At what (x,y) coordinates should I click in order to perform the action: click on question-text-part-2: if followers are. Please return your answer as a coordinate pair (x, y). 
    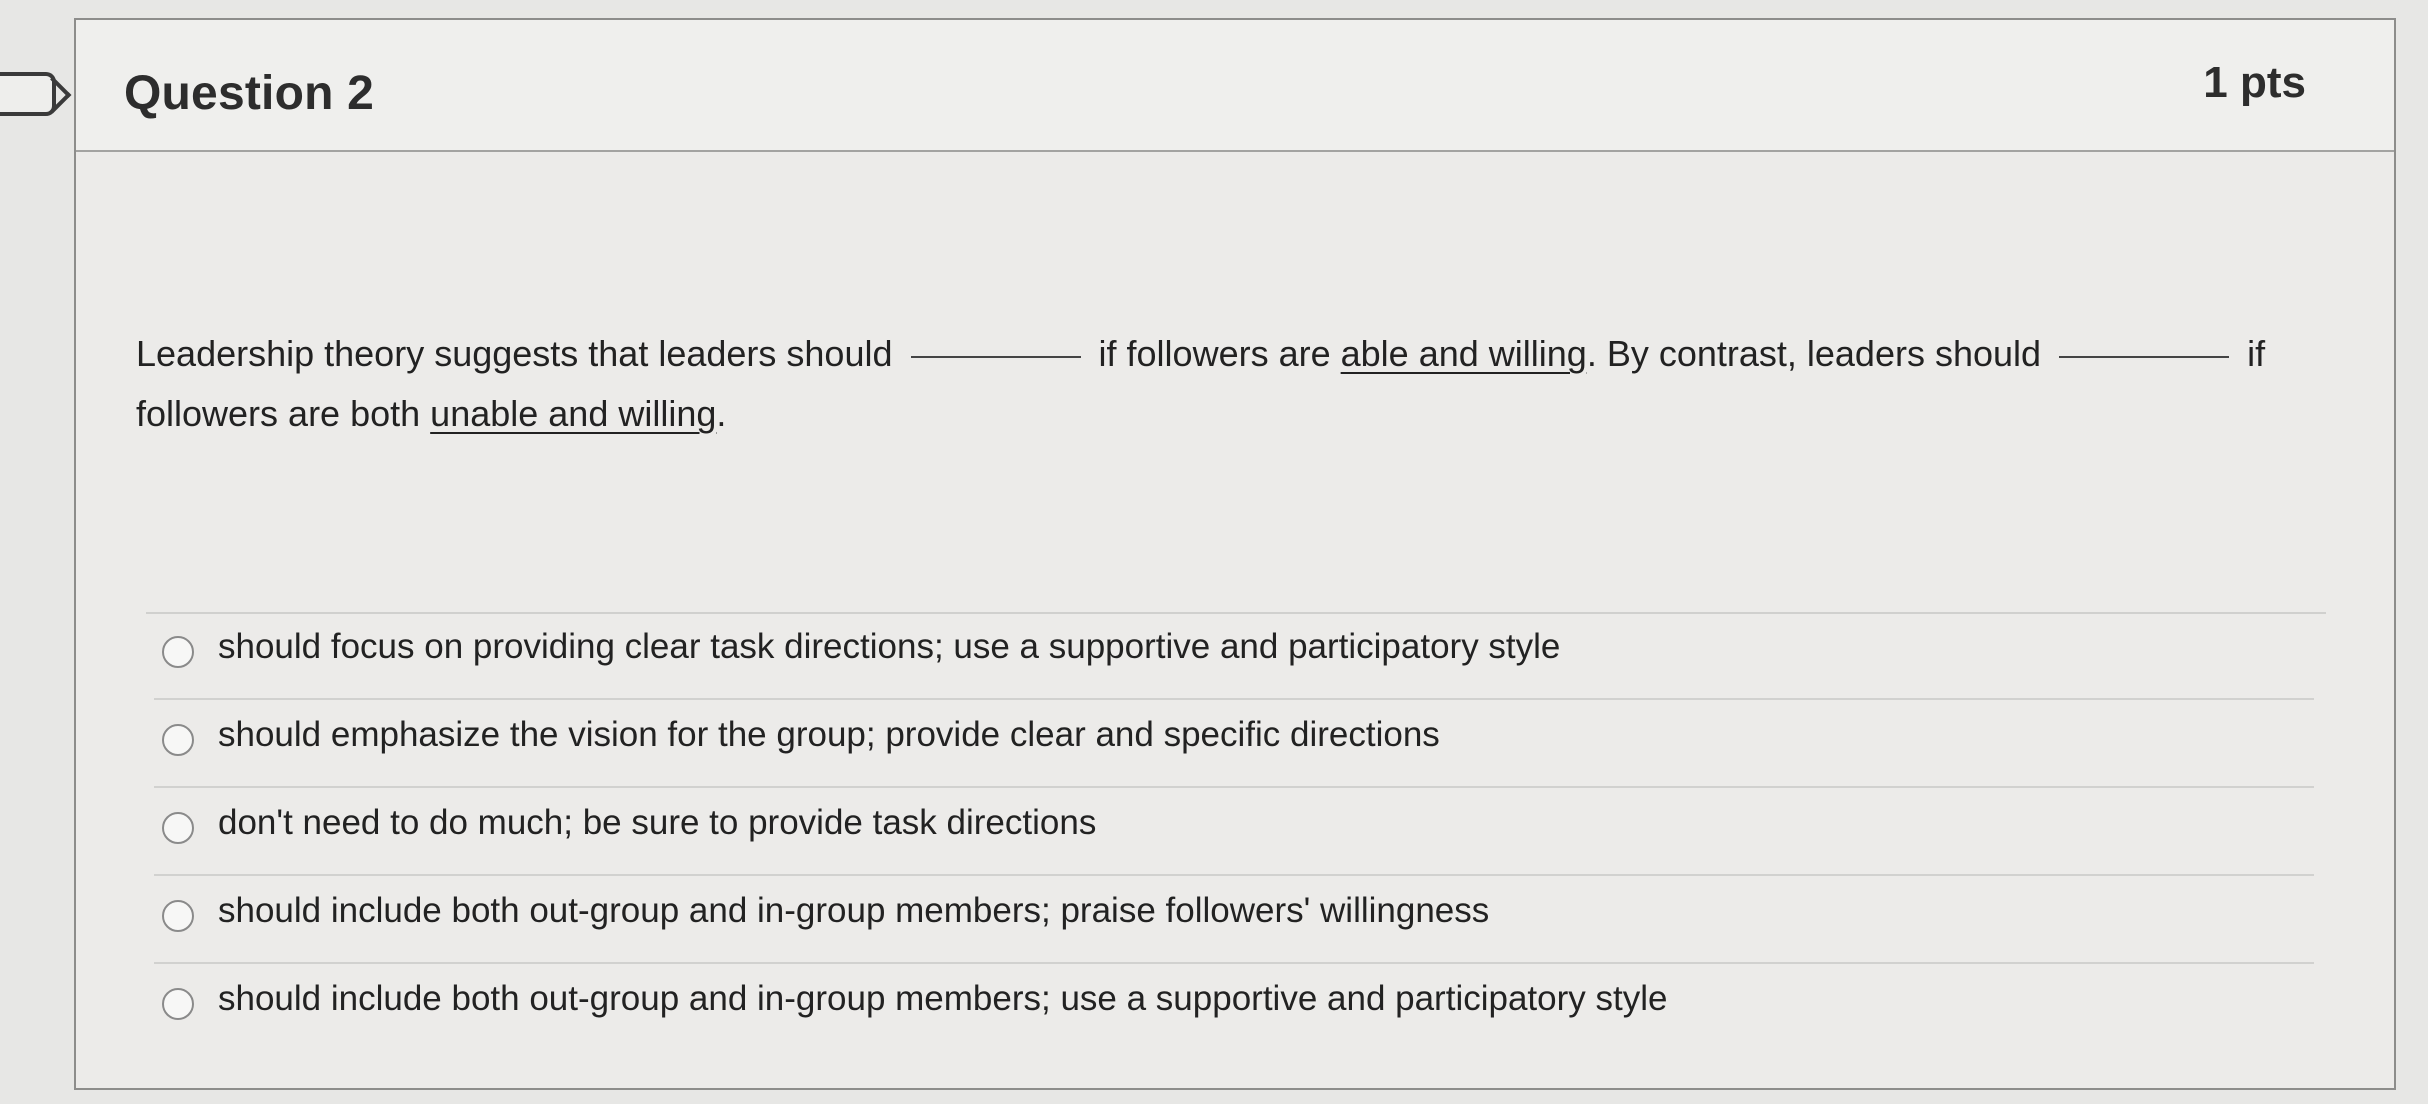
    Looking at the image, I should click on (1214, 353).